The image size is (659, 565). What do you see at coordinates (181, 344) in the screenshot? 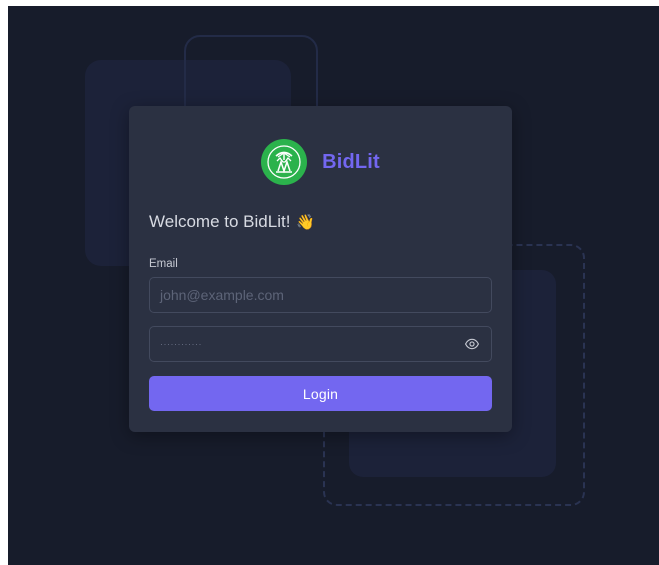
I see `password-value: ············` at bounding box center [181, 344].